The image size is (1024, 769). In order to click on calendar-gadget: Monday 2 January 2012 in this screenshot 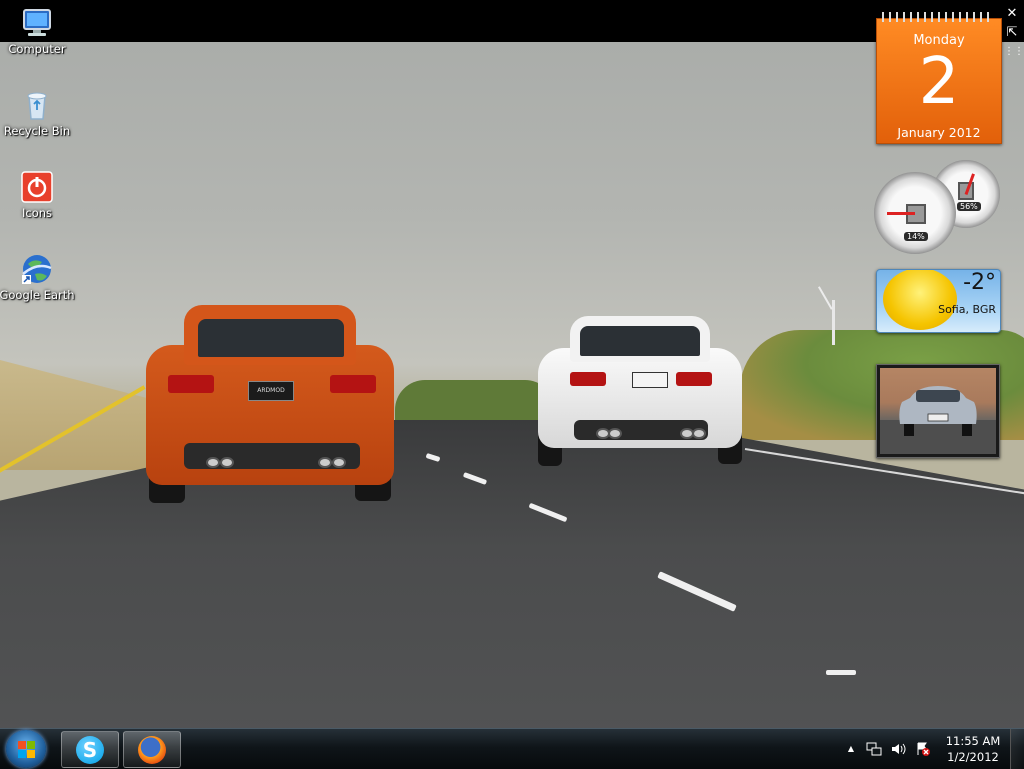, I will do `click(939, 78)`.